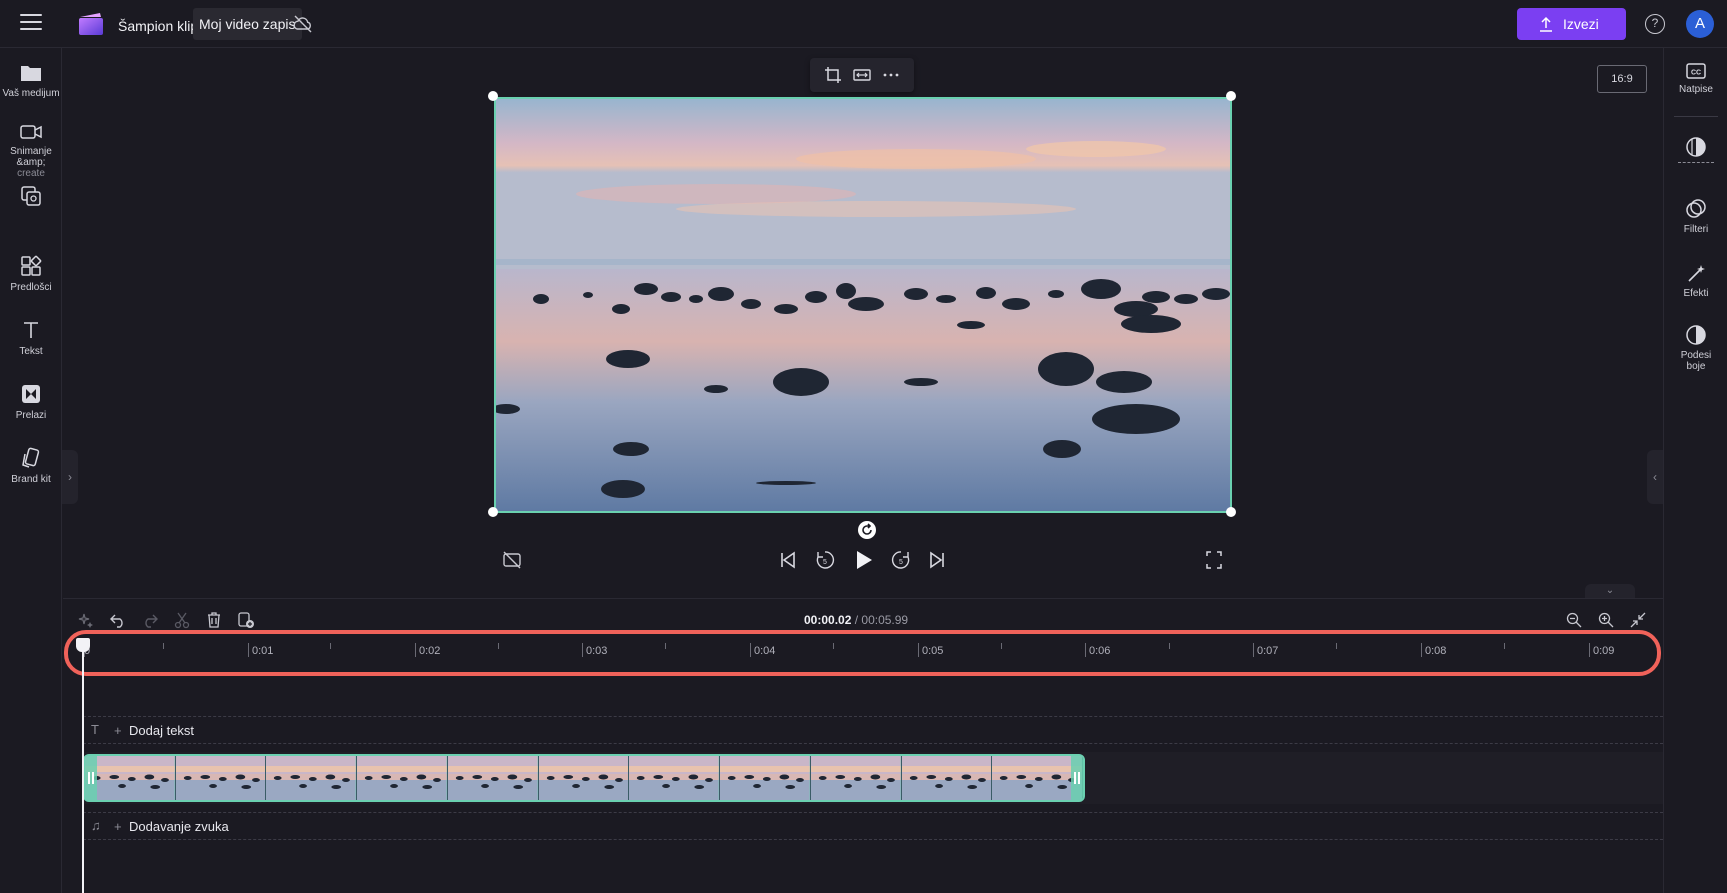 This screenshot has width=1727, height=893. Describe the element at coordinates (1214, 560) in the screenshot. I see `fullscreen-icon` at that location.